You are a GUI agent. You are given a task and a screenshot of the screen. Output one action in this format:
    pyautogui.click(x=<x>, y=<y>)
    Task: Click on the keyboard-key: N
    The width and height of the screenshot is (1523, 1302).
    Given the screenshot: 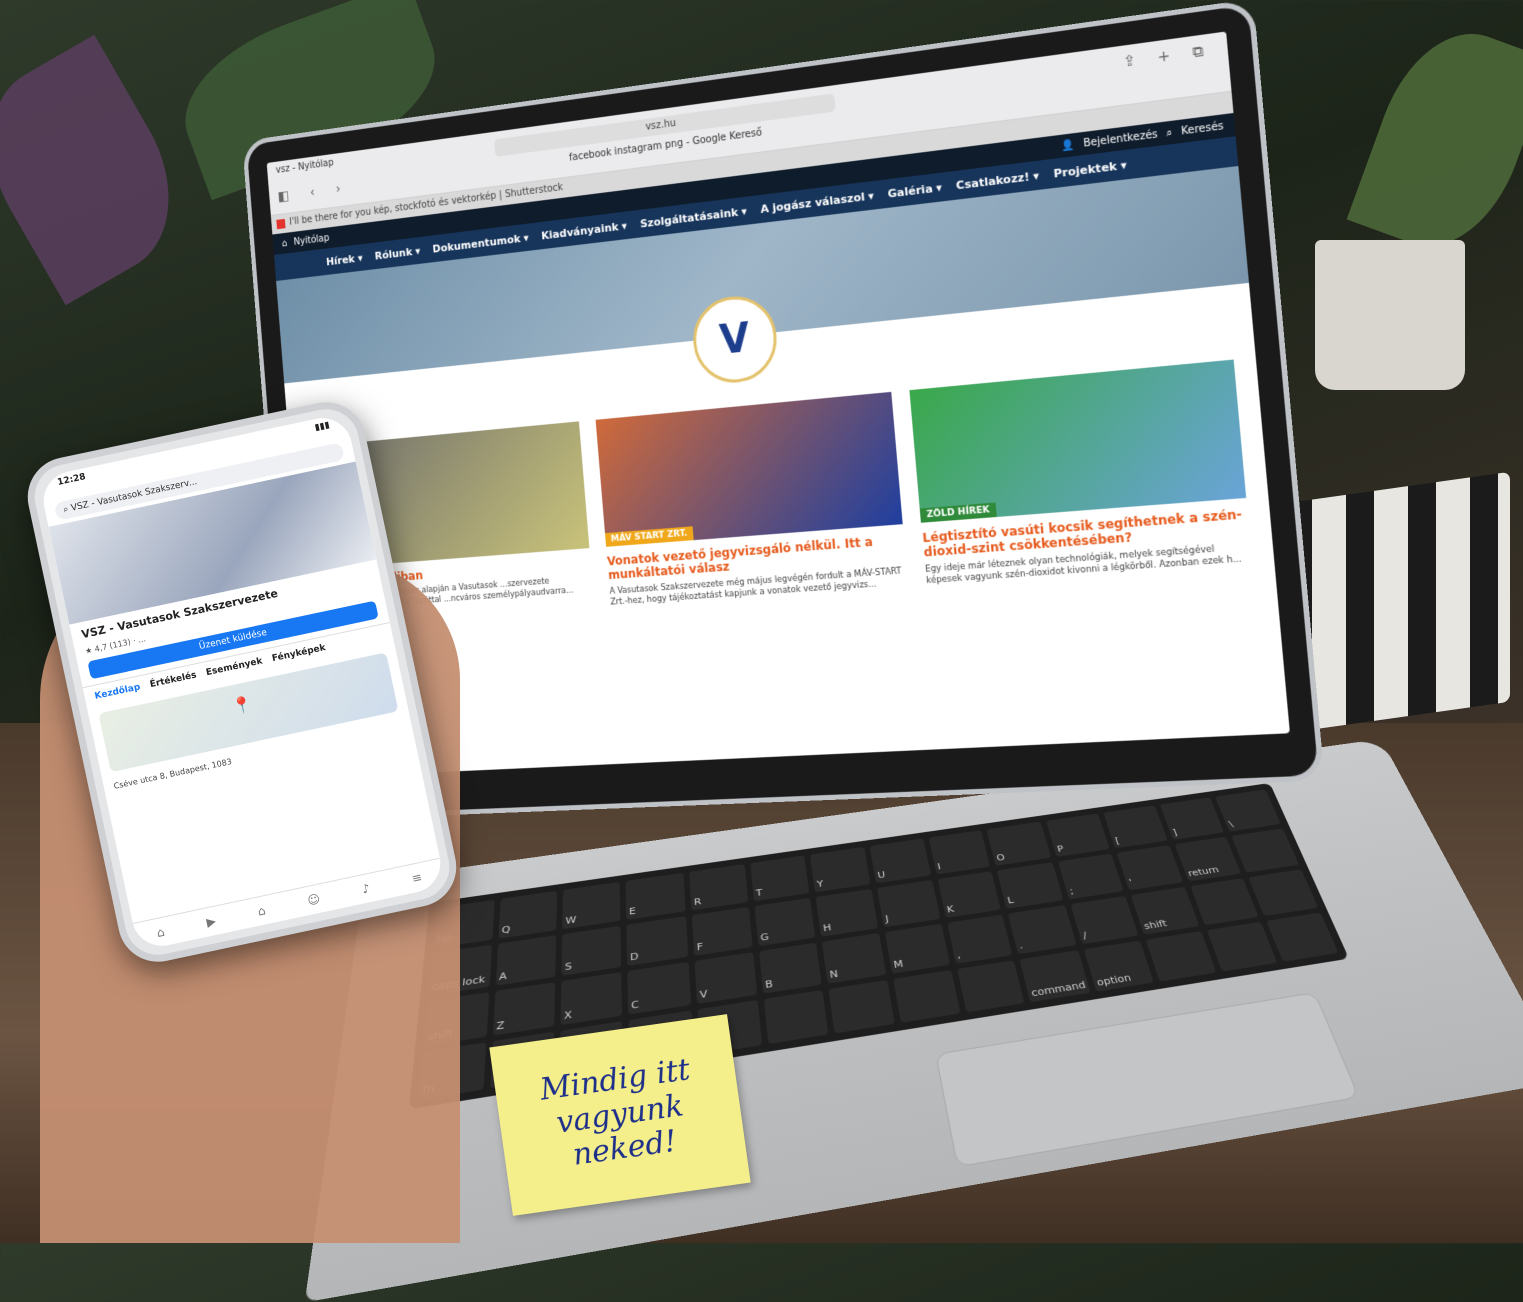 What is the action you would take?
    pyautogui.click(x=854, y=958)
    